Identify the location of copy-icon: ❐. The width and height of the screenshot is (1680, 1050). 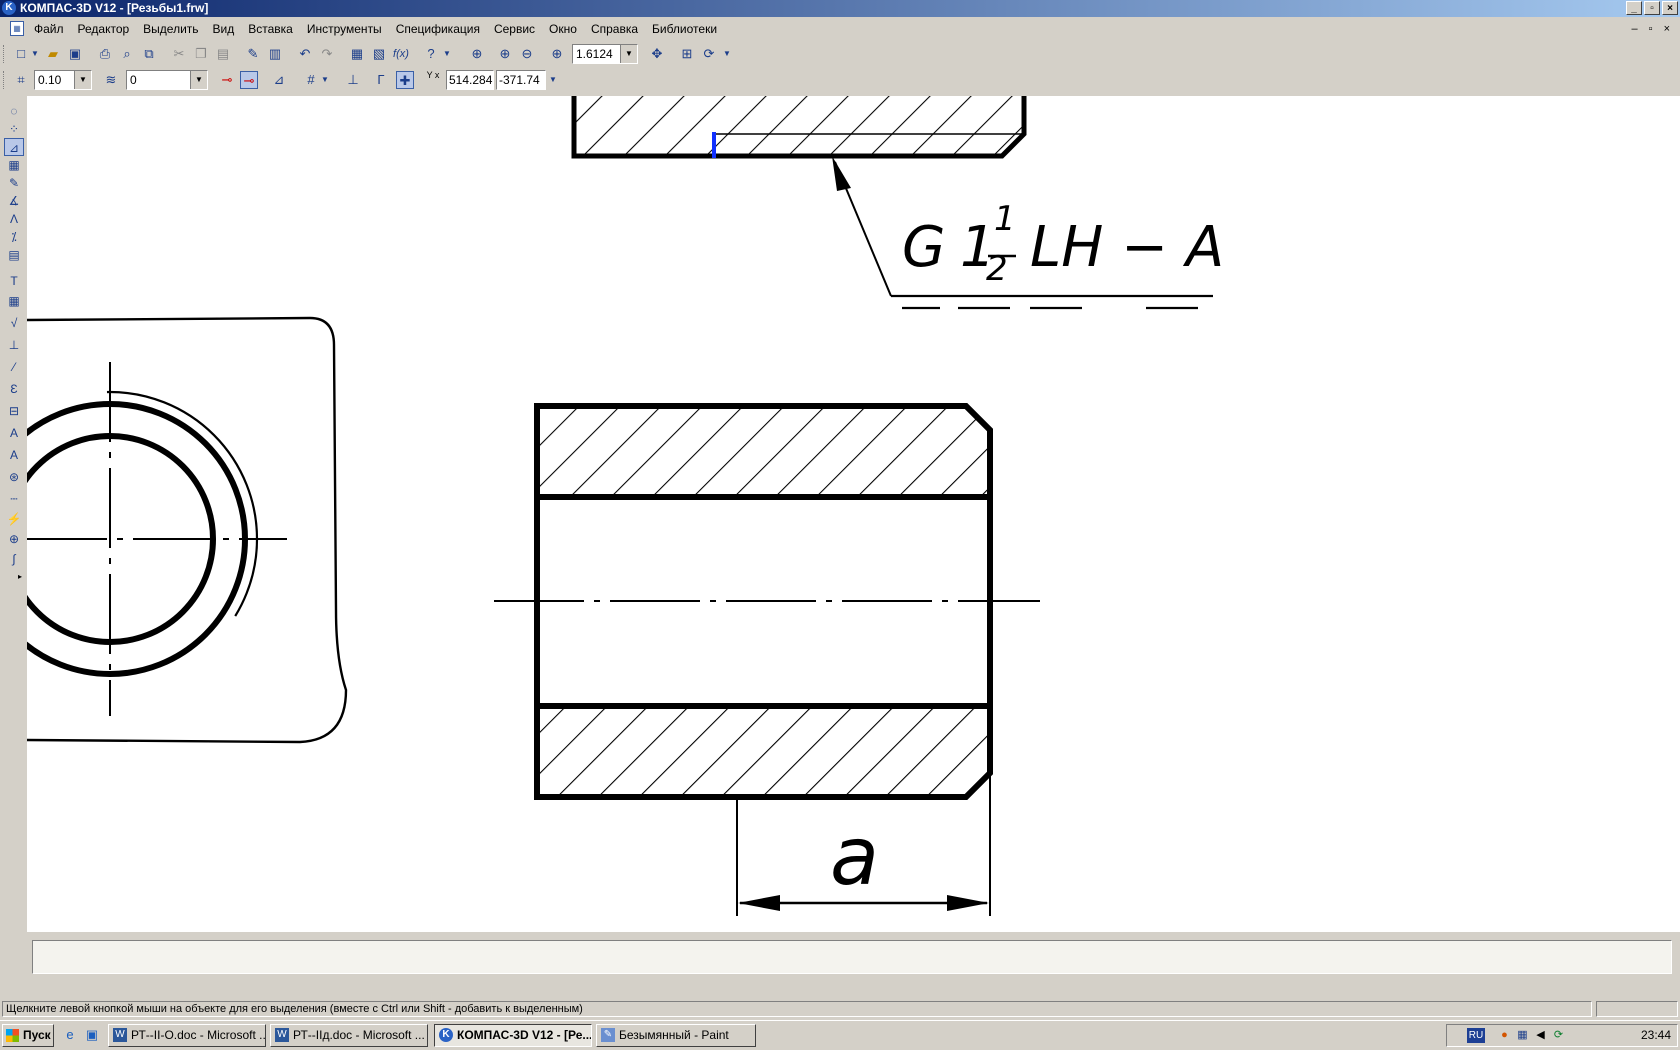
(201, 54).